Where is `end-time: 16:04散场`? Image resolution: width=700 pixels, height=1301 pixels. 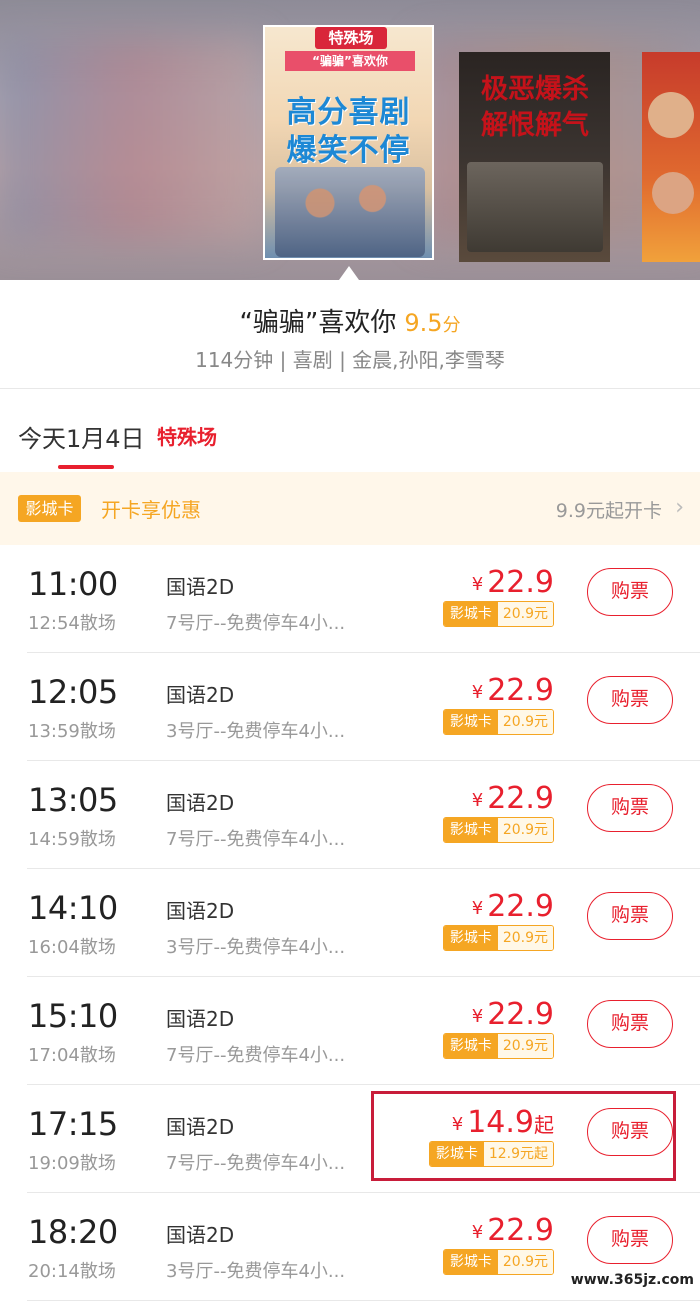
end-time: 16:04散场 is located at coordinates (72, 947).